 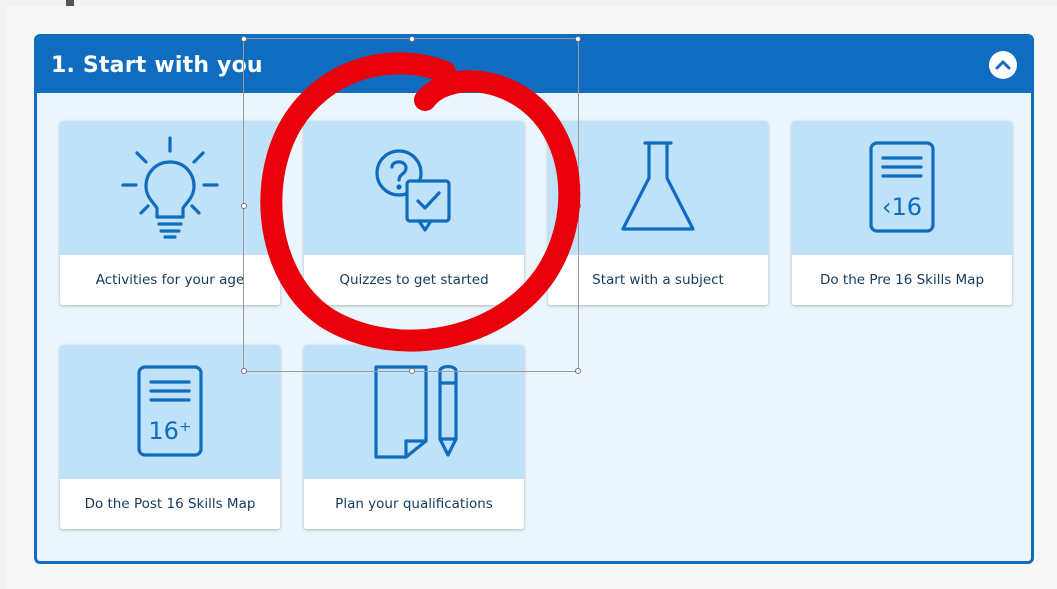 I want to click on pre16-document-icon: ‹16, so click(x=902, y=187).